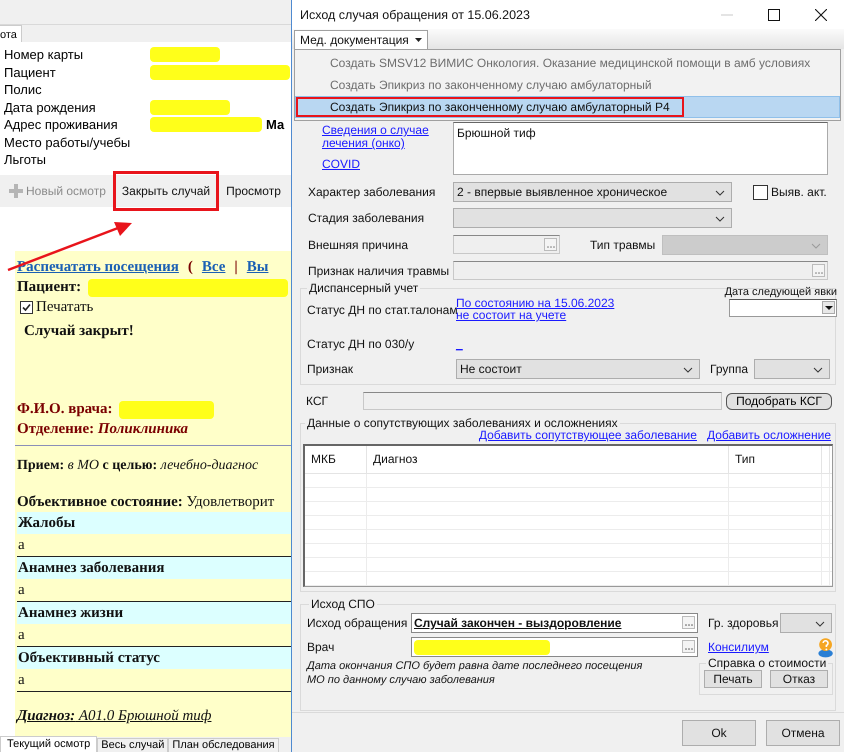 This screenshot has height=752, width=844. Describe the element at coordinates (592, 192) in the screenshot. I see `combo-box: 2 - впервые выявленное хроническое` at that location.